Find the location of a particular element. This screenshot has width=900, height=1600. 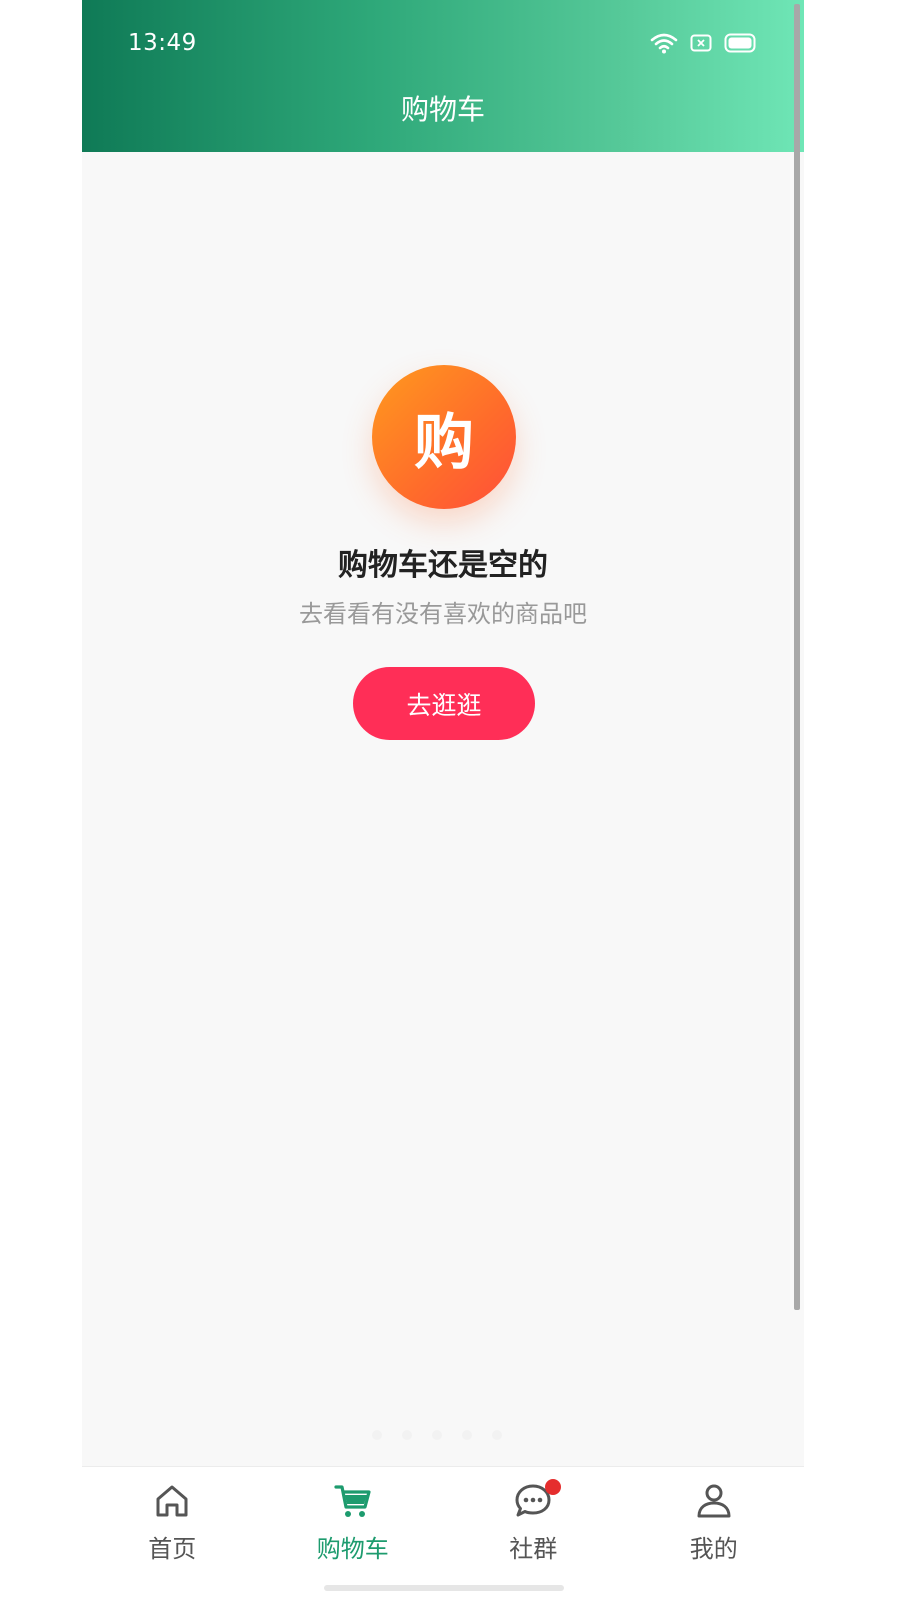

empty-title: 购物车还是空的 is located at coordinates (443, 565).